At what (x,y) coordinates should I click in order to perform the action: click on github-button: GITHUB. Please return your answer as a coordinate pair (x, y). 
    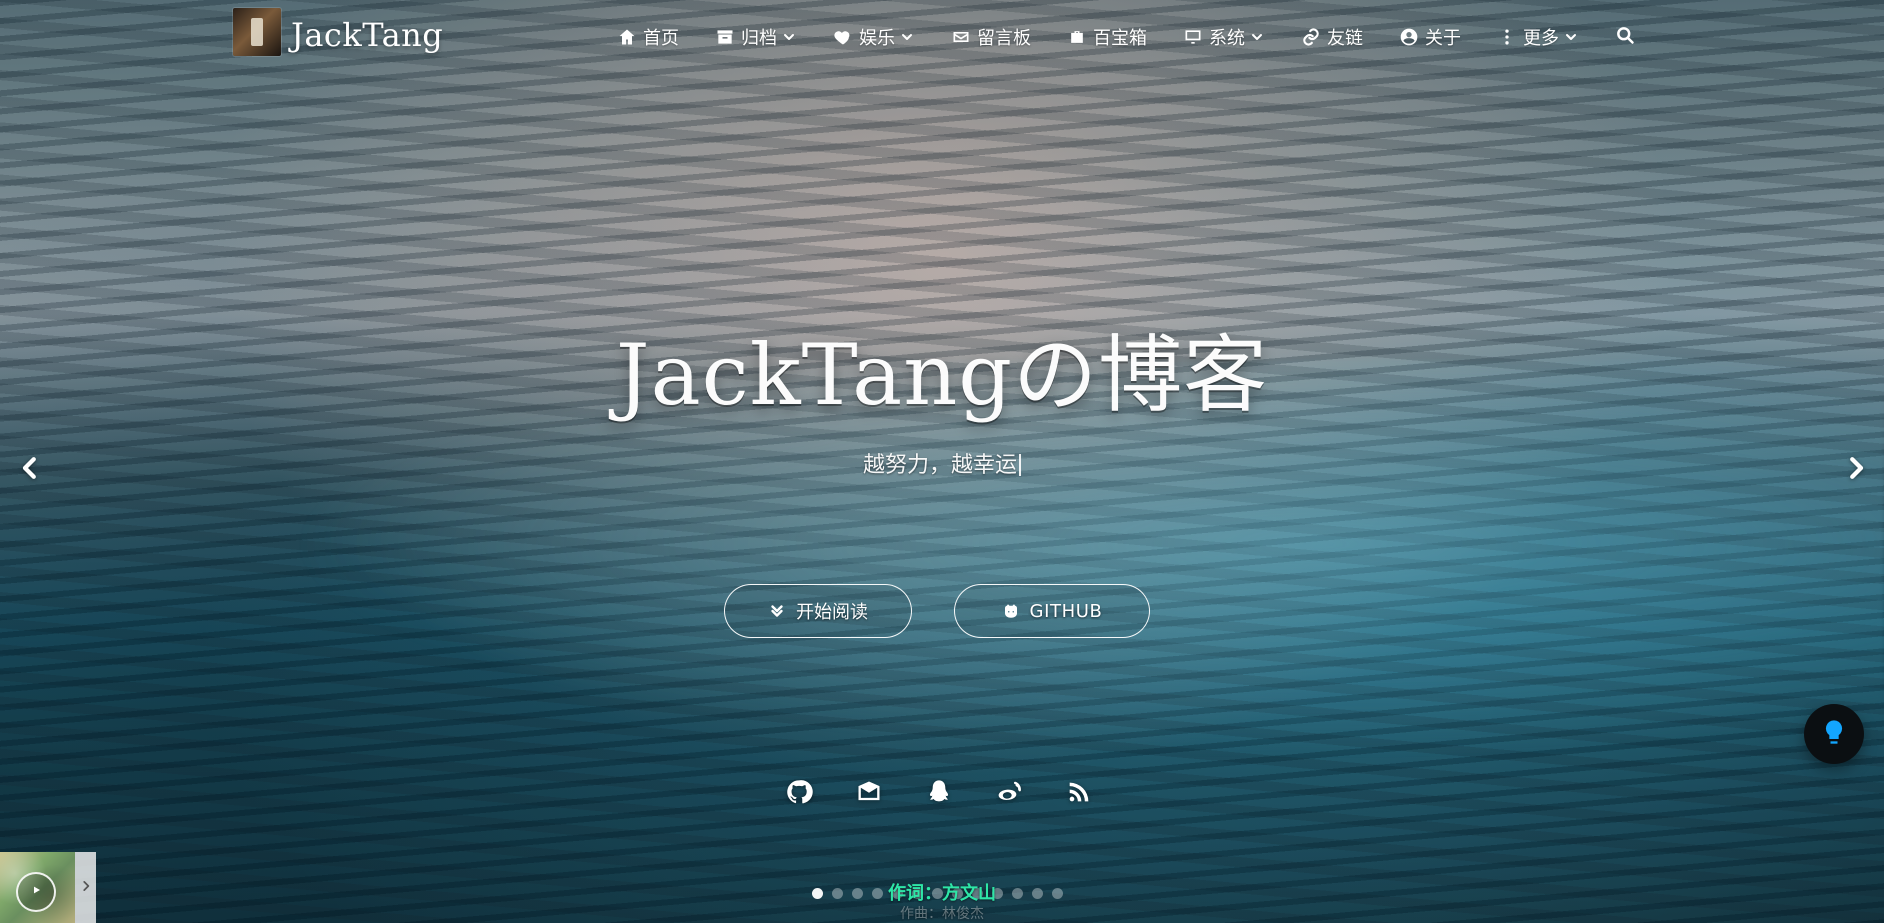
    Looking at the image, I should click on (1052, 611).